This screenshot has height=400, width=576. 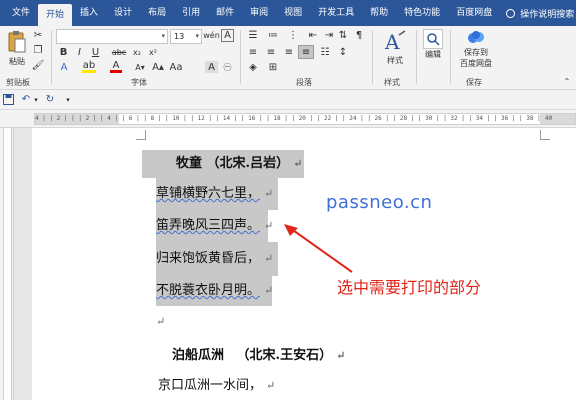 I want to click on font-size-select: 13 ▾, so click(x=186, y=36).